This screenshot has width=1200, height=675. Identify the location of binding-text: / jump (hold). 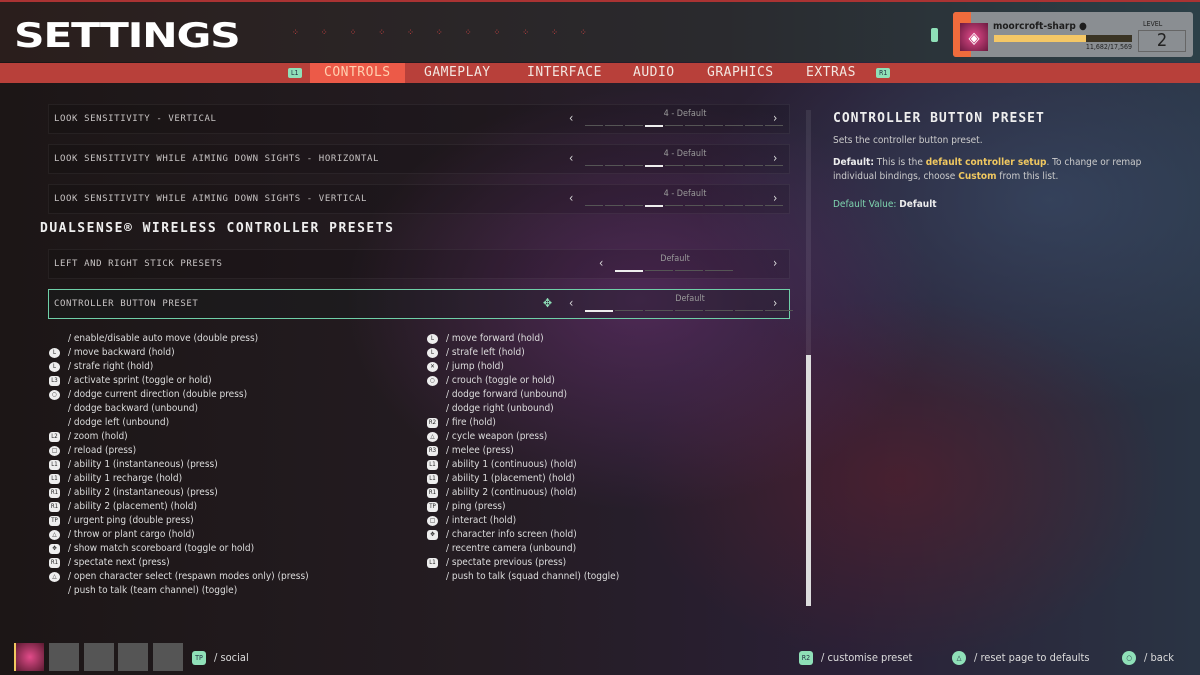
(475, 366).